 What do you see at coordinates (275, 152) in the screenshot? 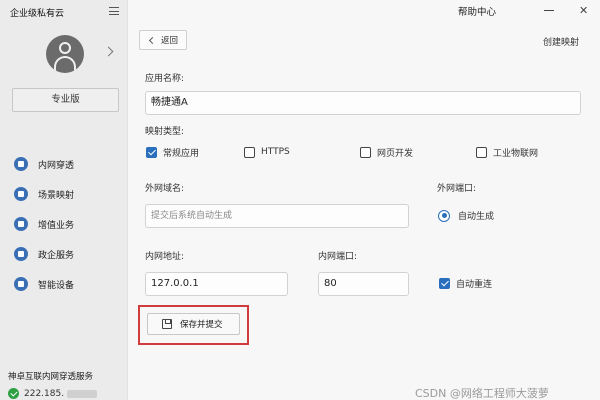
I see `checkbox-label: HTTPS` at bounding box center [275, 152].